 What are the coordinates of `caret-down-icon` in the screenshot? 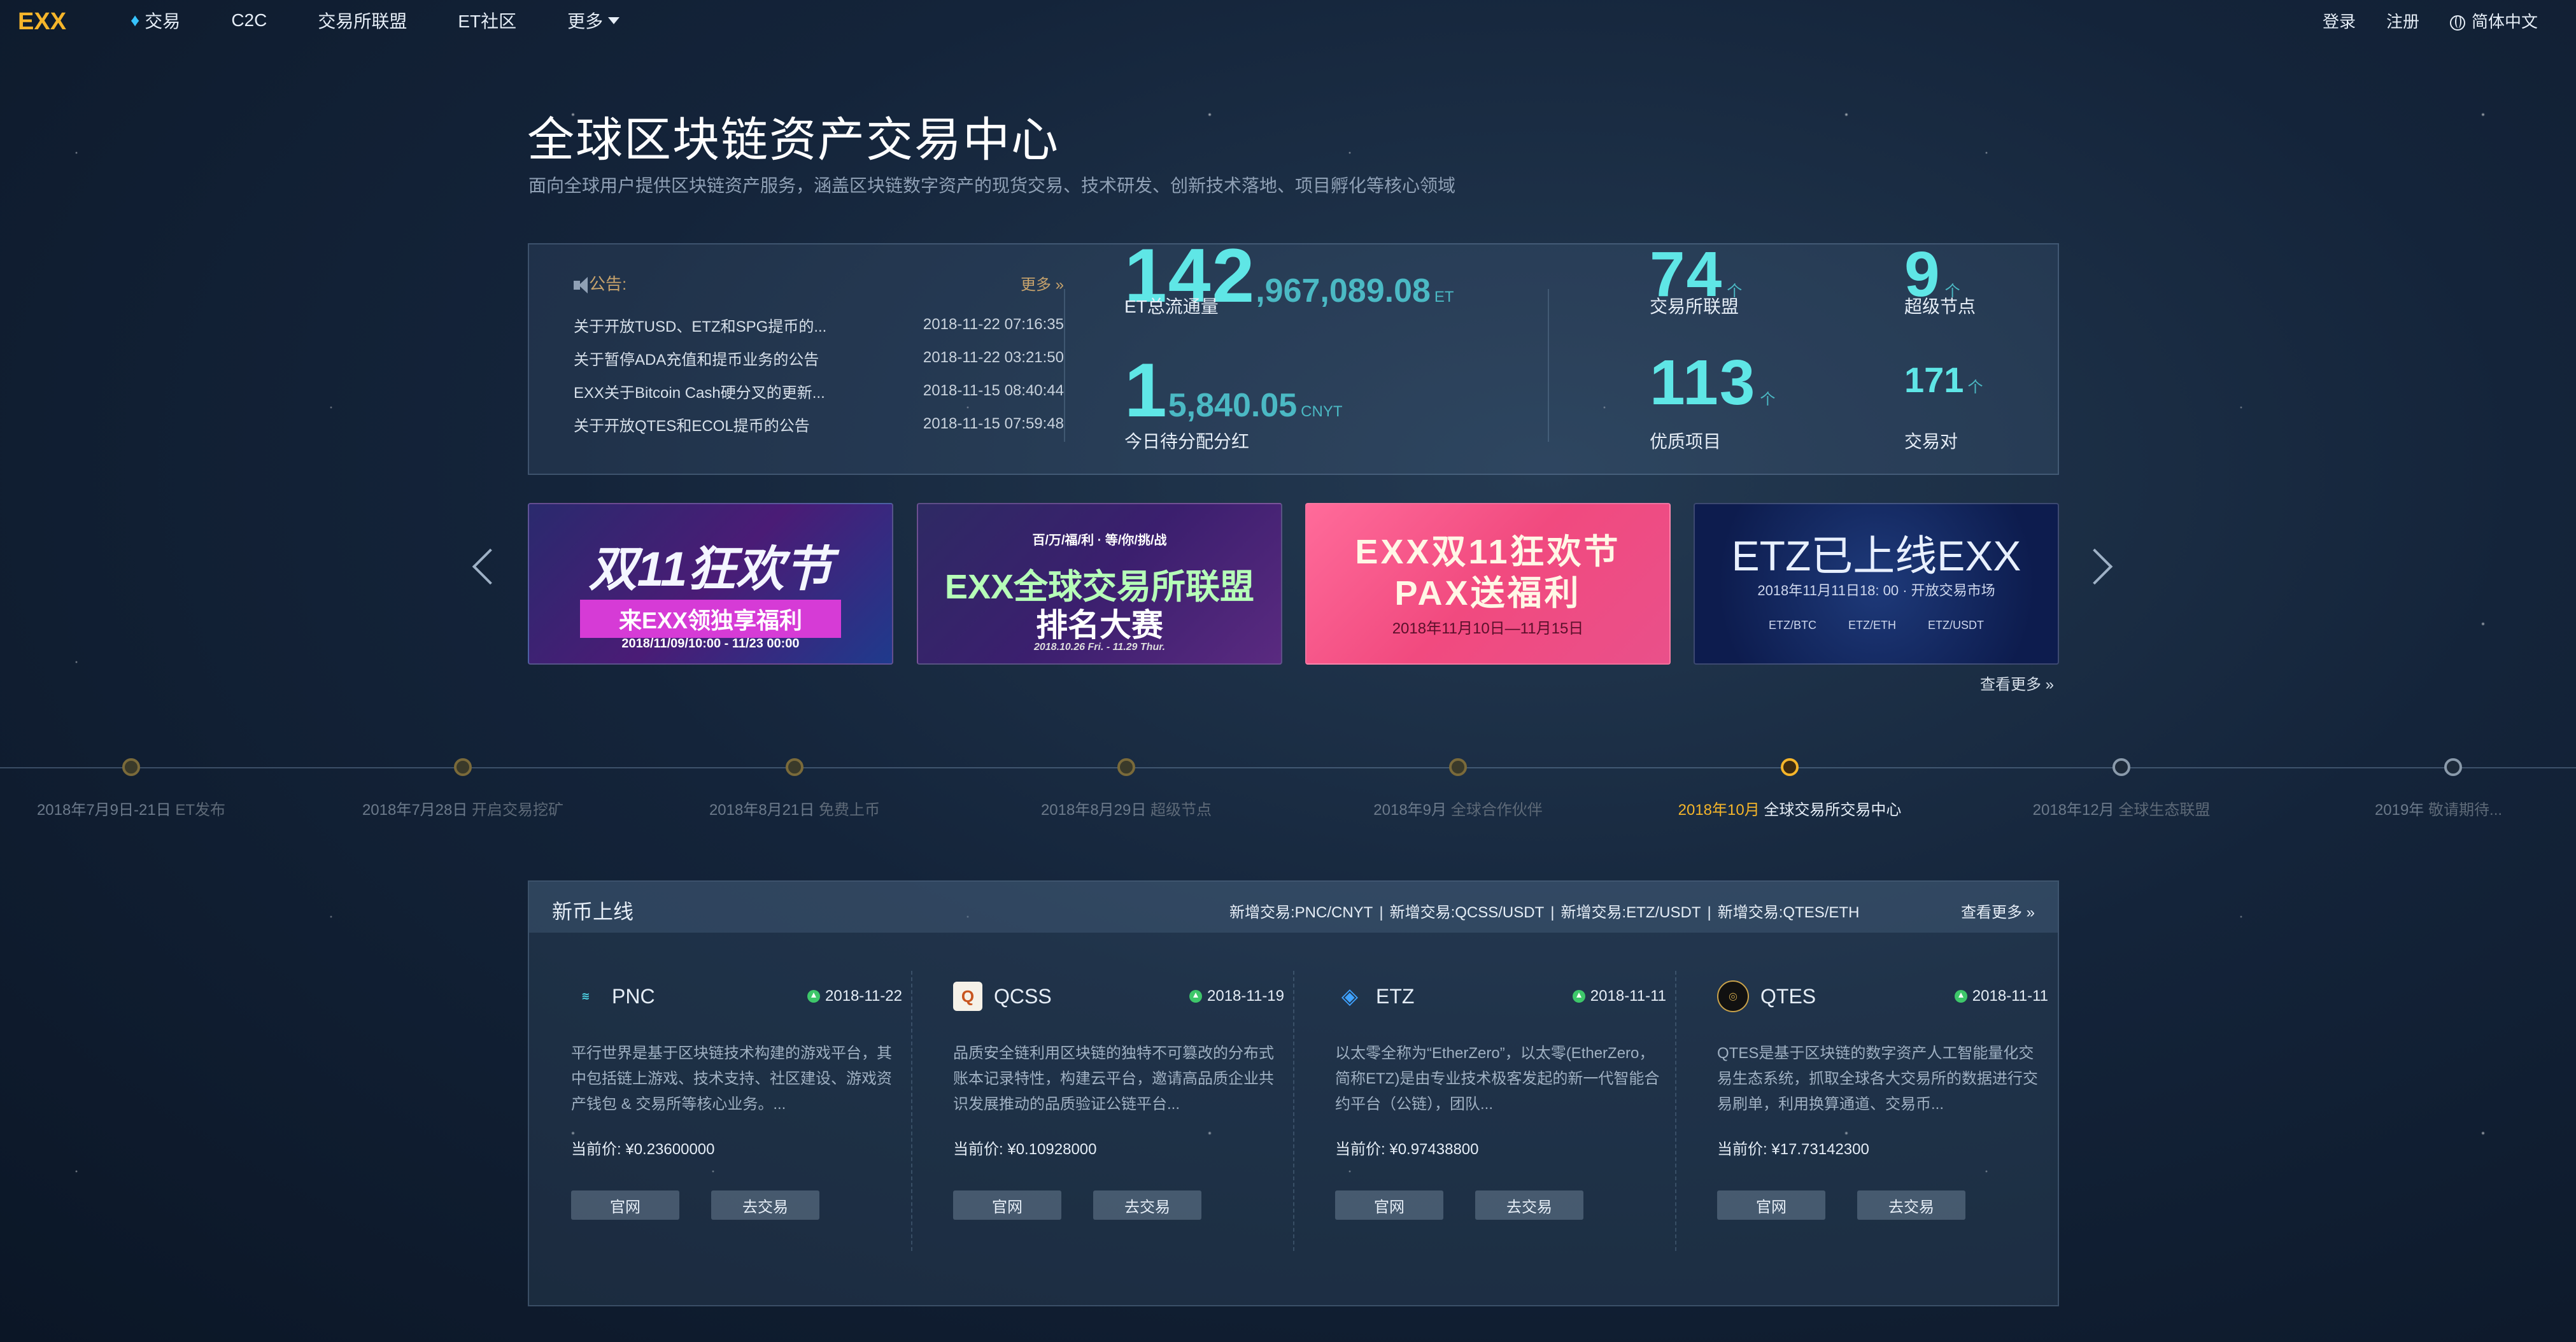 It's located at (614, 20).